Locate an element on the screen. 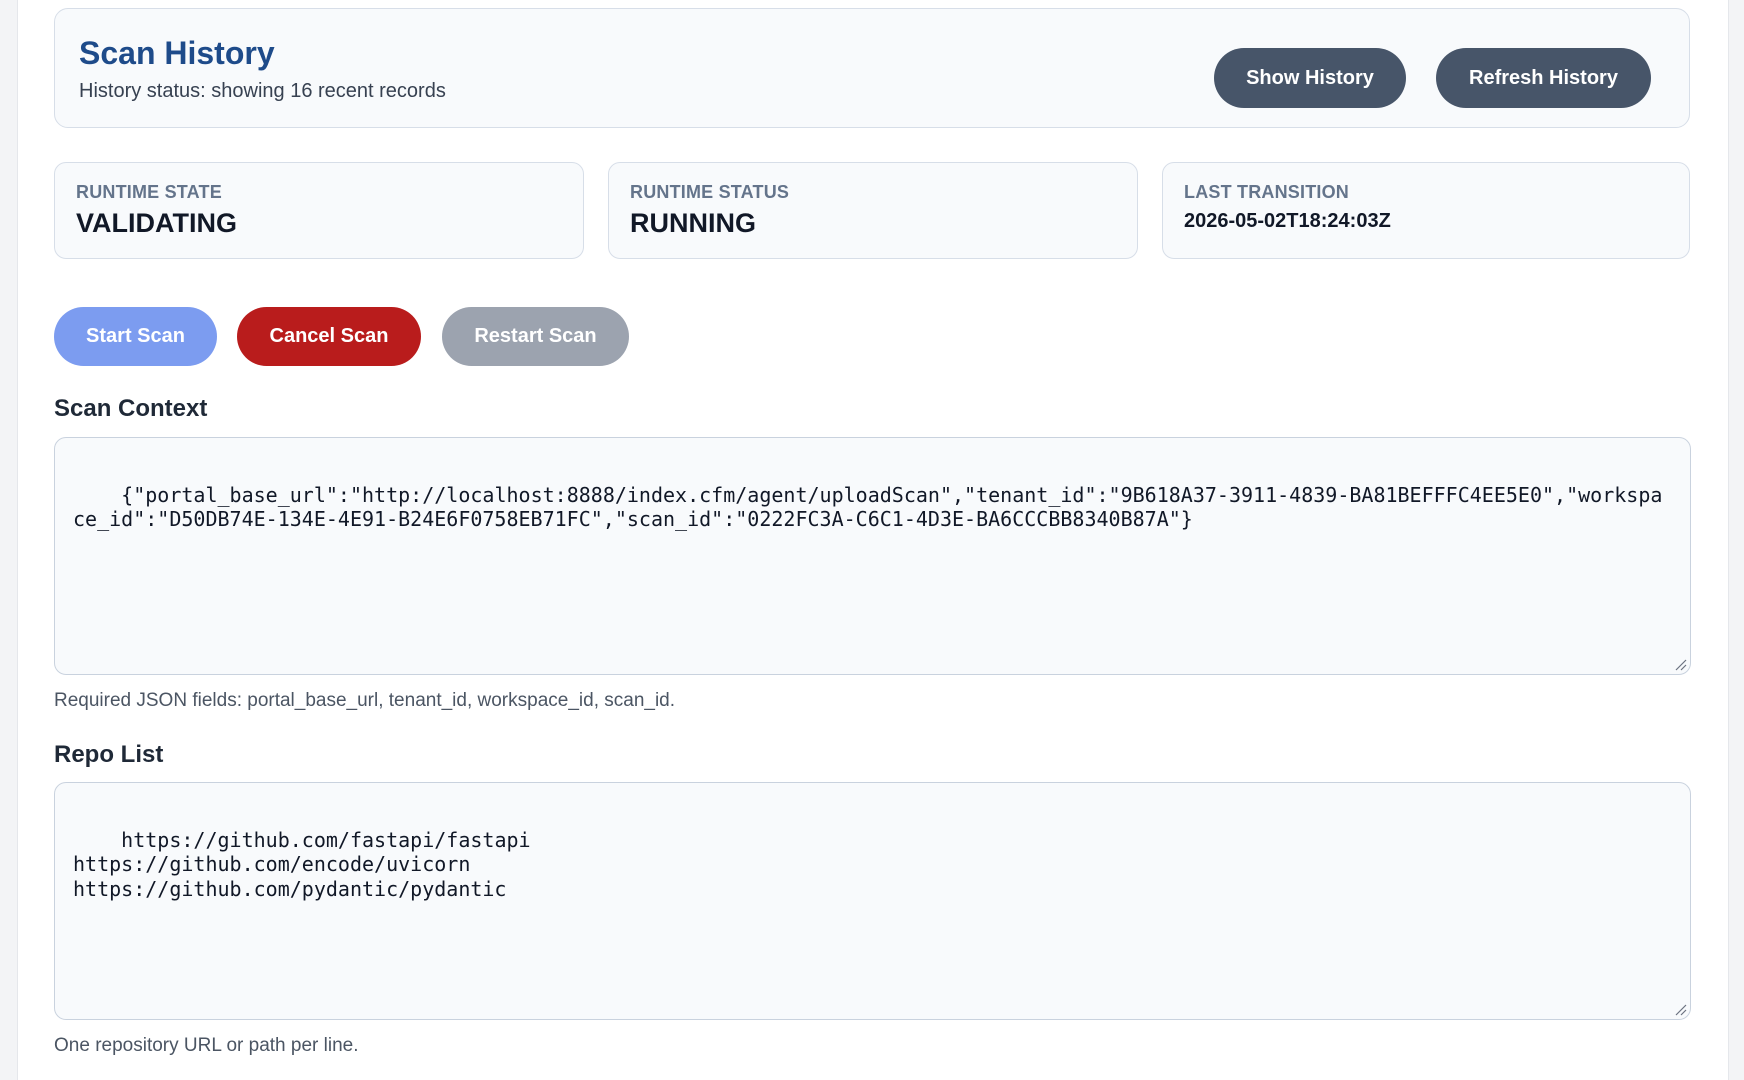 Image resolution: width=1744 pixels, height=1080 pixels. repo-list-label: Repo List is located at coordinates (109, 754).